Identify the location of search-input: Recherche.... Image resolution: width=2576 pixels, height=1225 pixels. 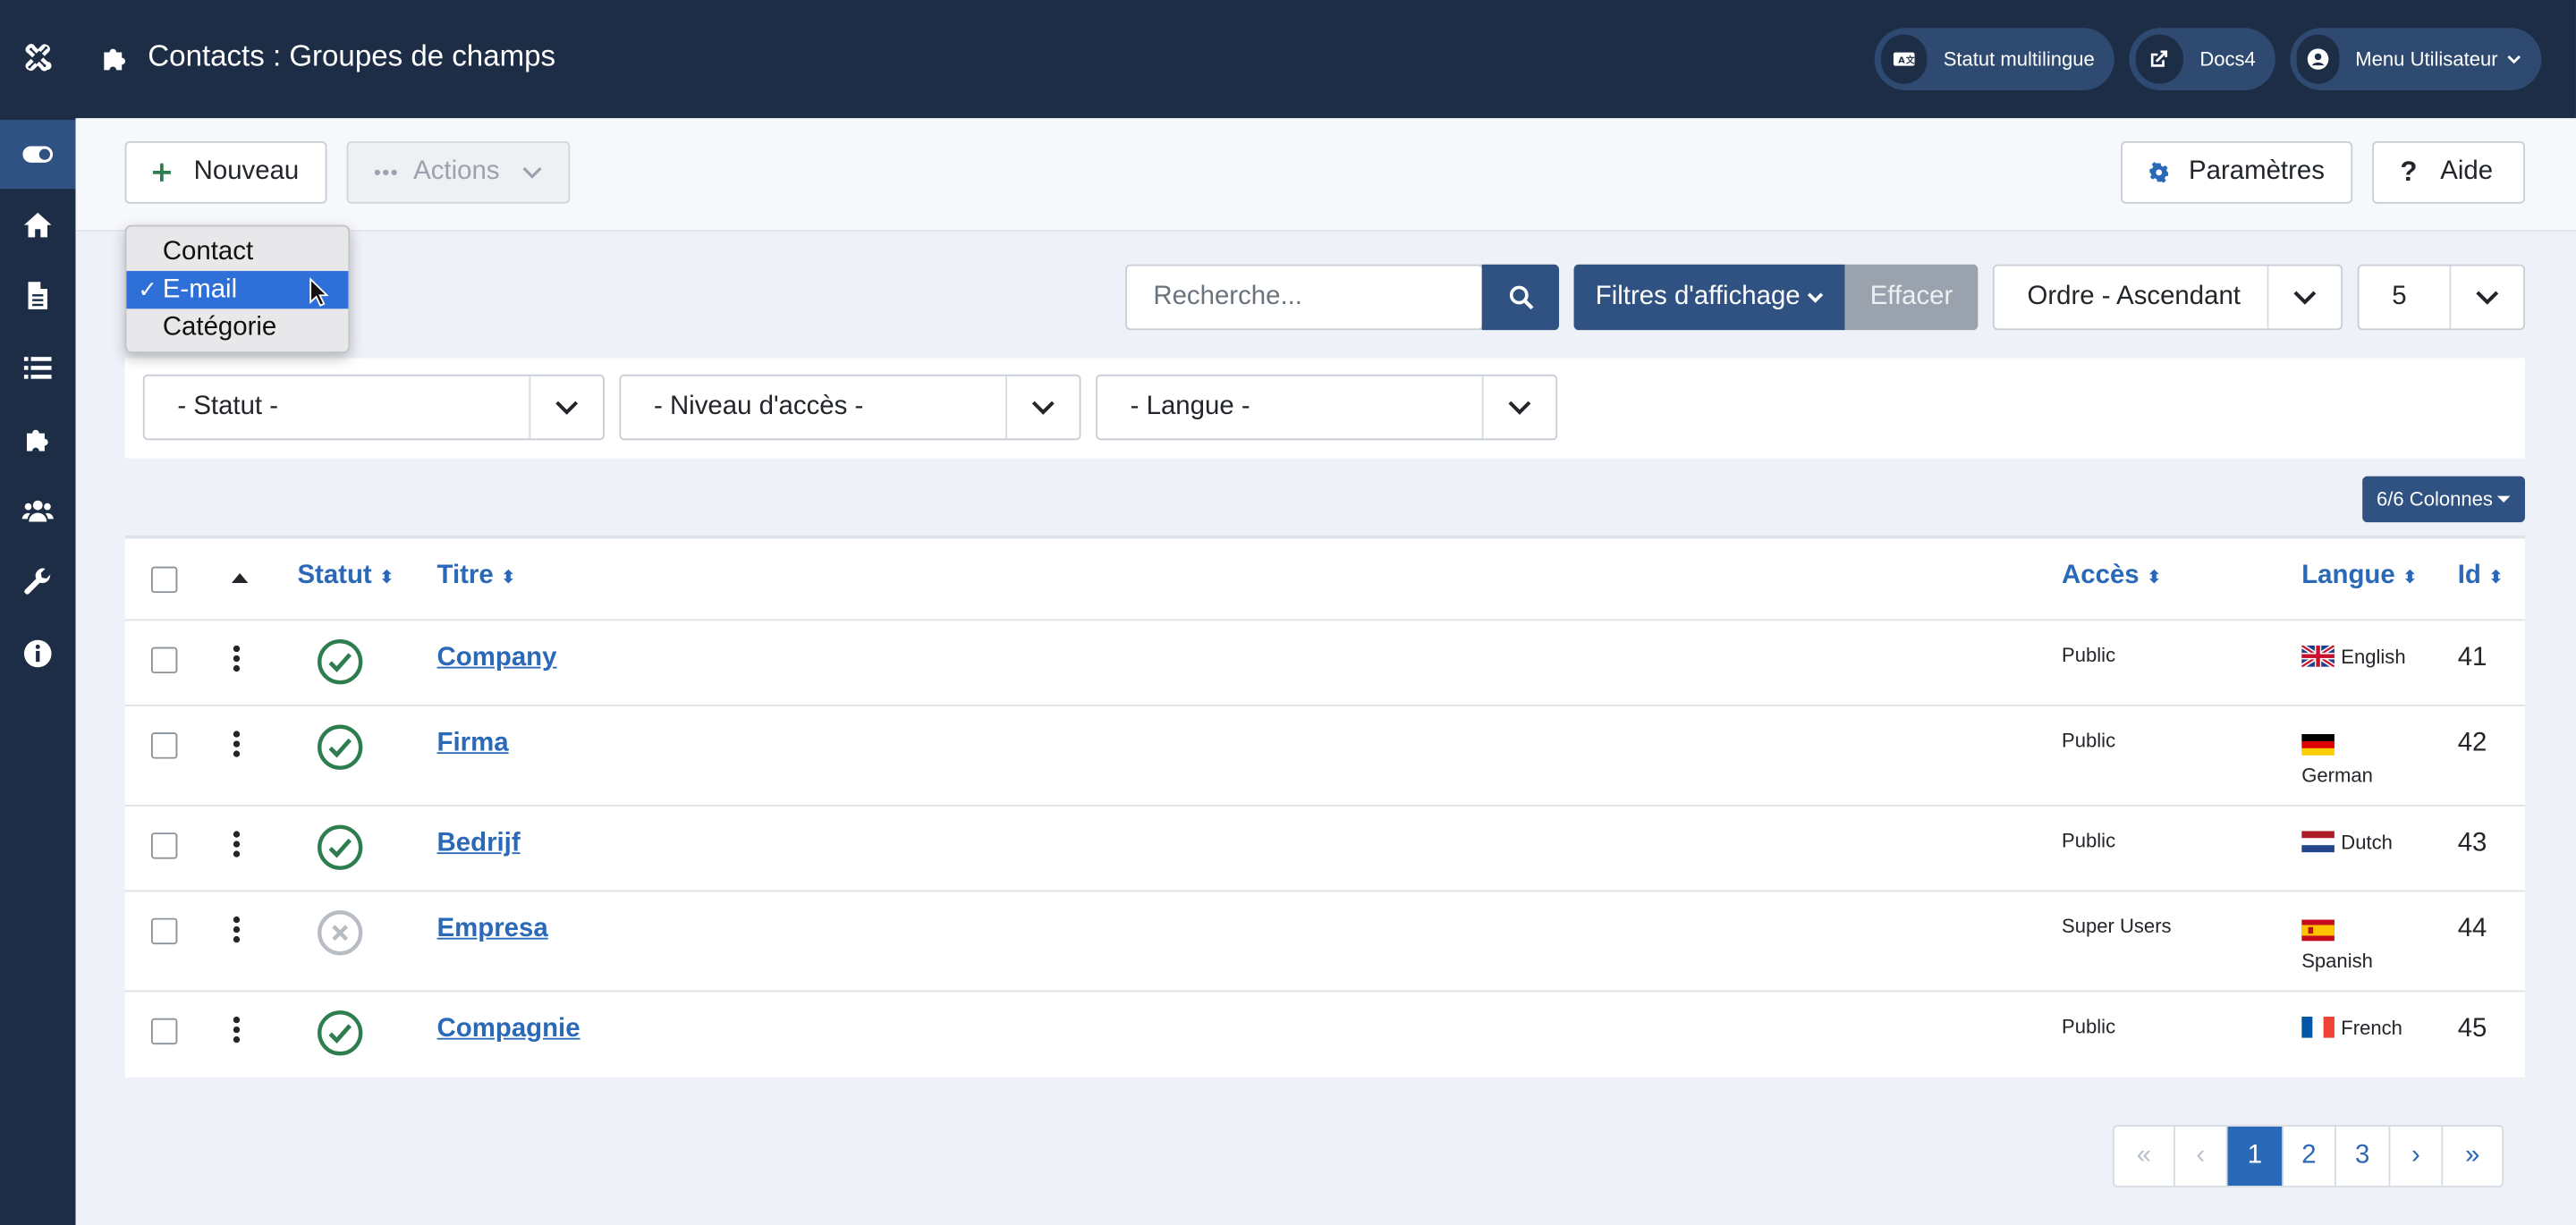
(1304, 297).